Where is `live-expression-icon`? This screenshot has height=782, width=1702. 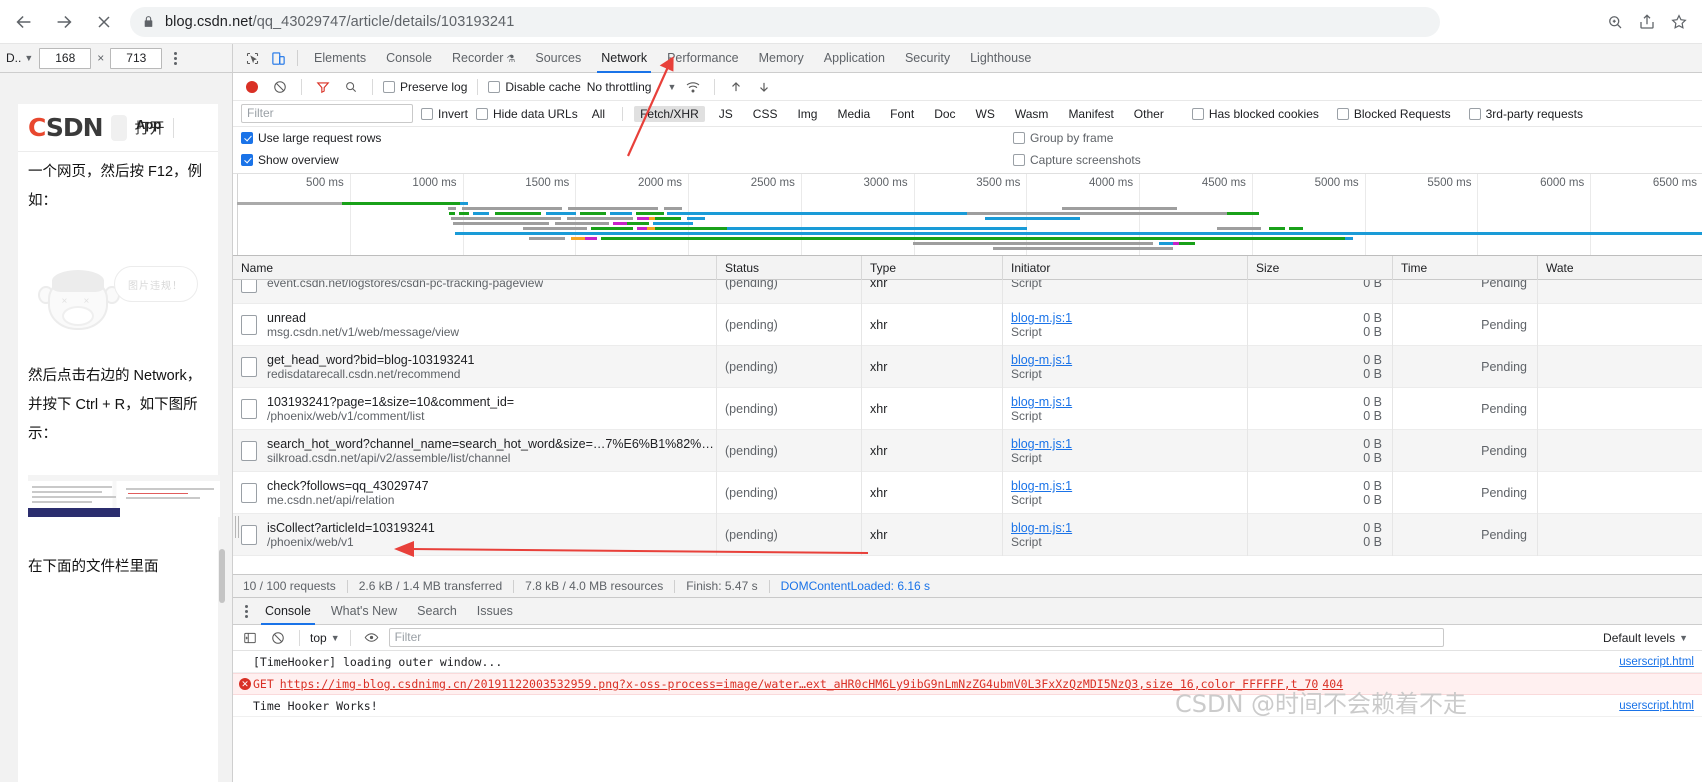 live-expression-icon is located at coordinates (372, 638).